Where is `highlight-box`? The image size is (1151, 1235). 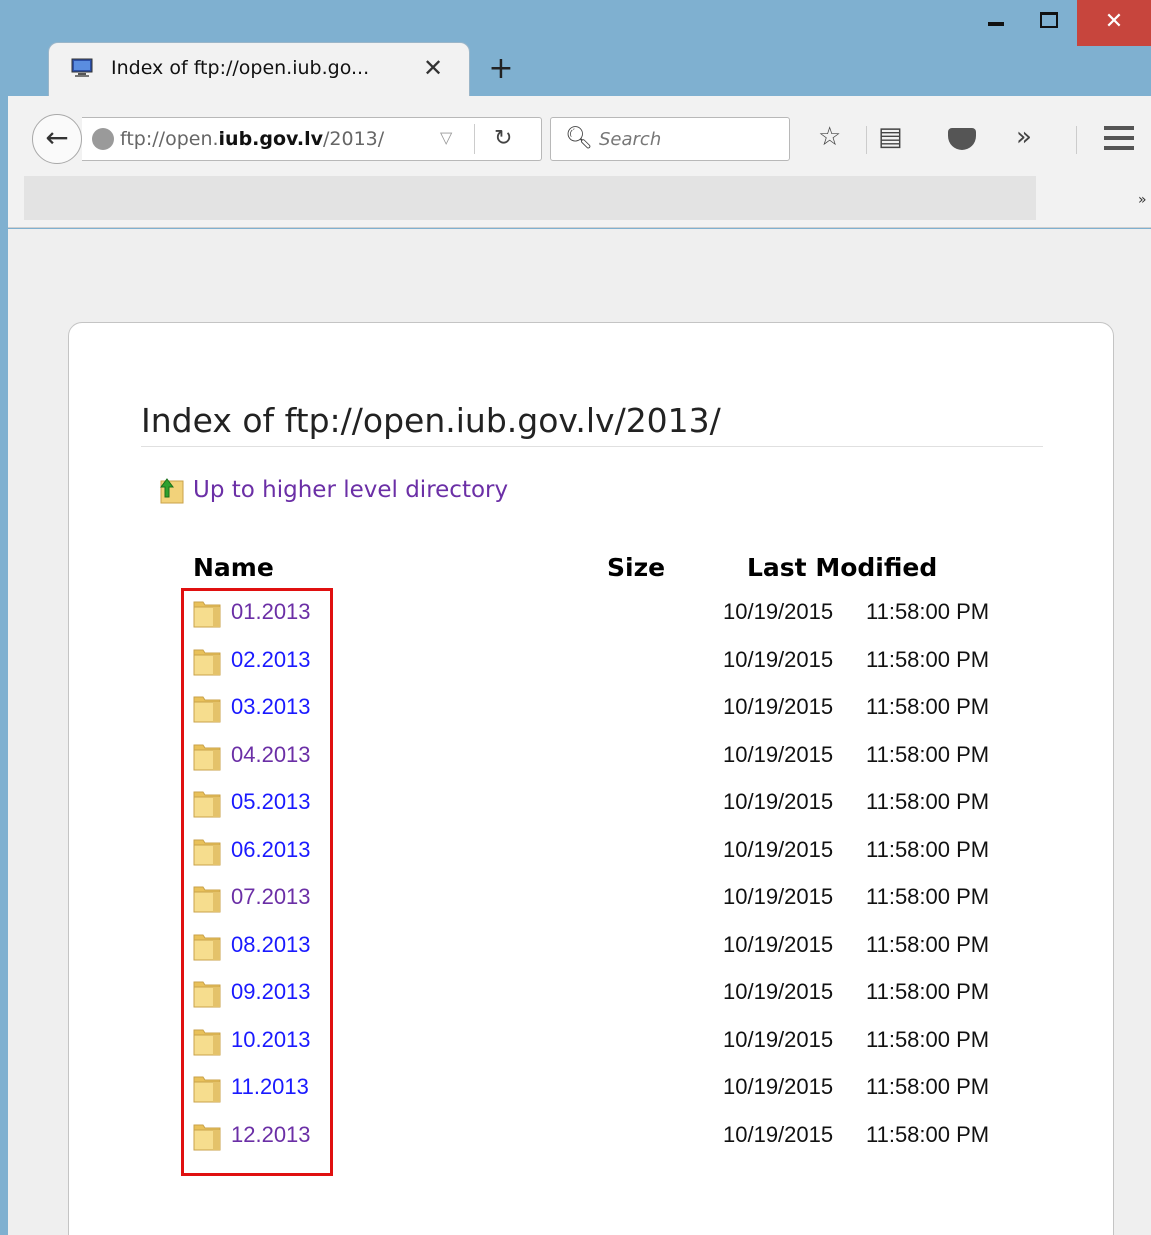 highlight-box is located at coordinates (257, 882).